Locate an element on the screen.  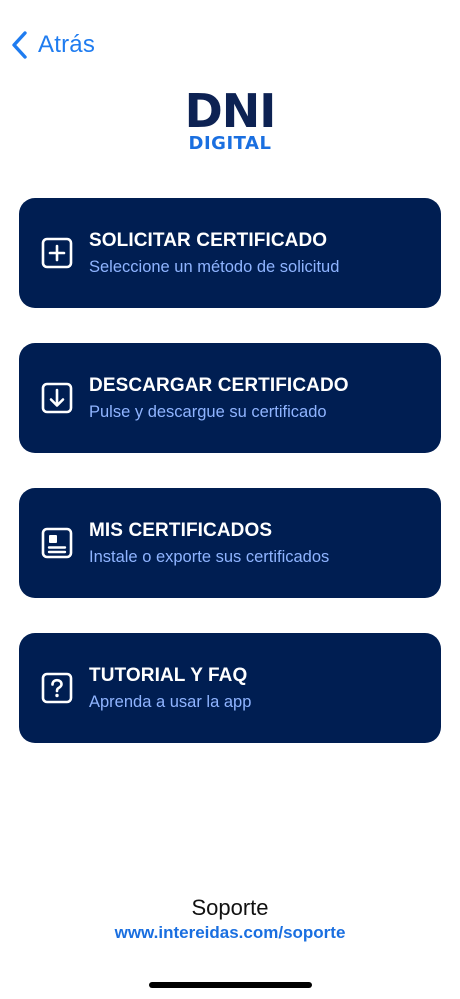
download-square-icon is located at coordinates (57, 398).